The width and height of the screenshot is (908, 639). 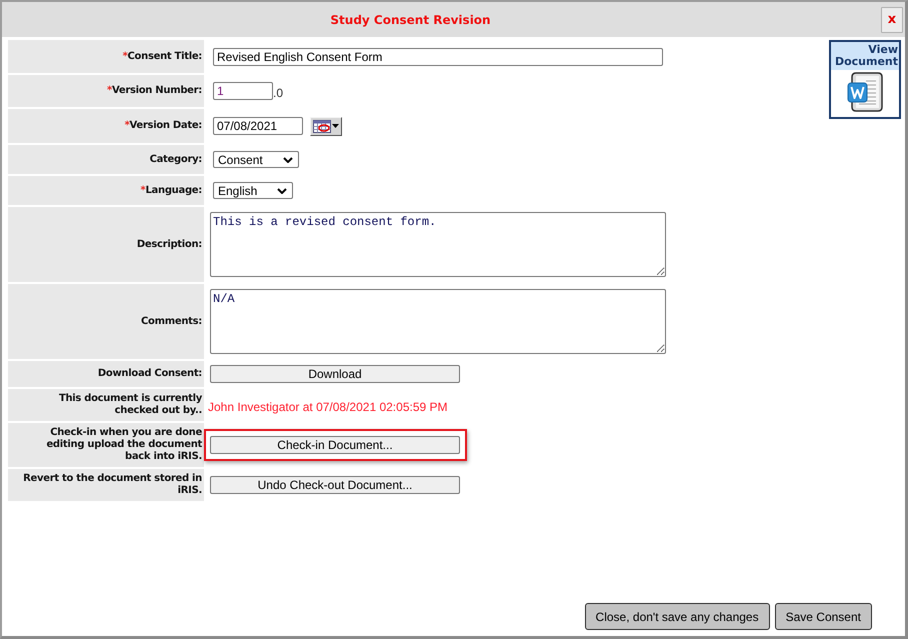 I want to click on text-field: Revised English Consent Form, so click(x=438, y=57).